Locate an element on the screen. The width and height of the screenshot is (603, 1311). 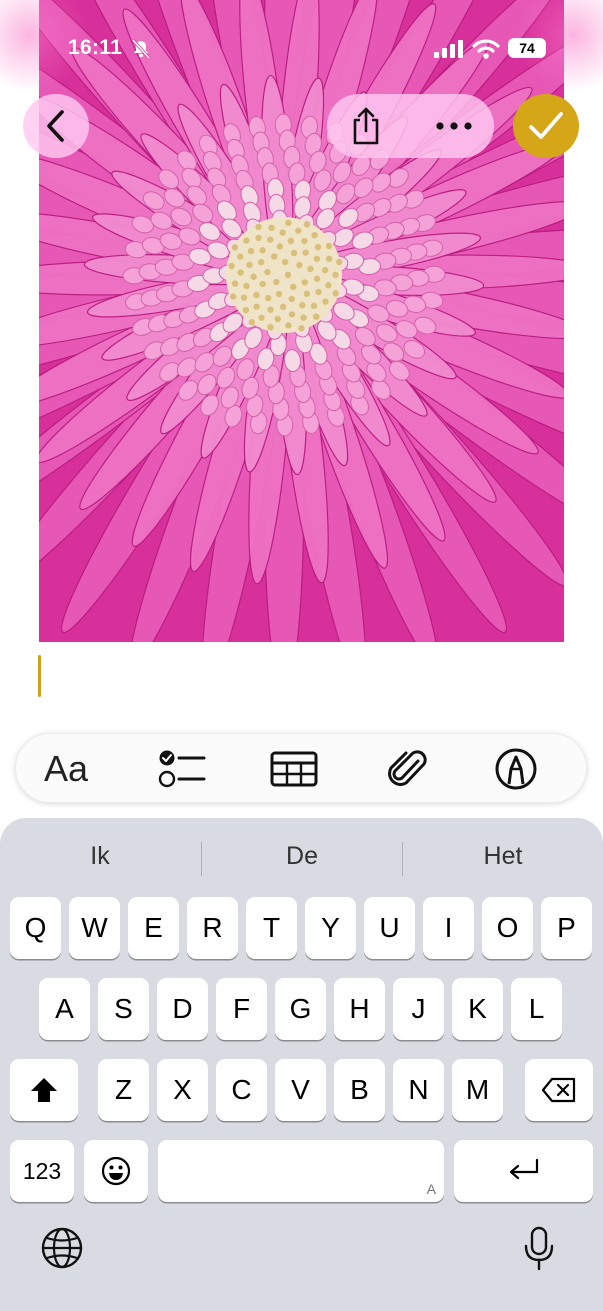
key-i: I is located at coordinates (448, 928).